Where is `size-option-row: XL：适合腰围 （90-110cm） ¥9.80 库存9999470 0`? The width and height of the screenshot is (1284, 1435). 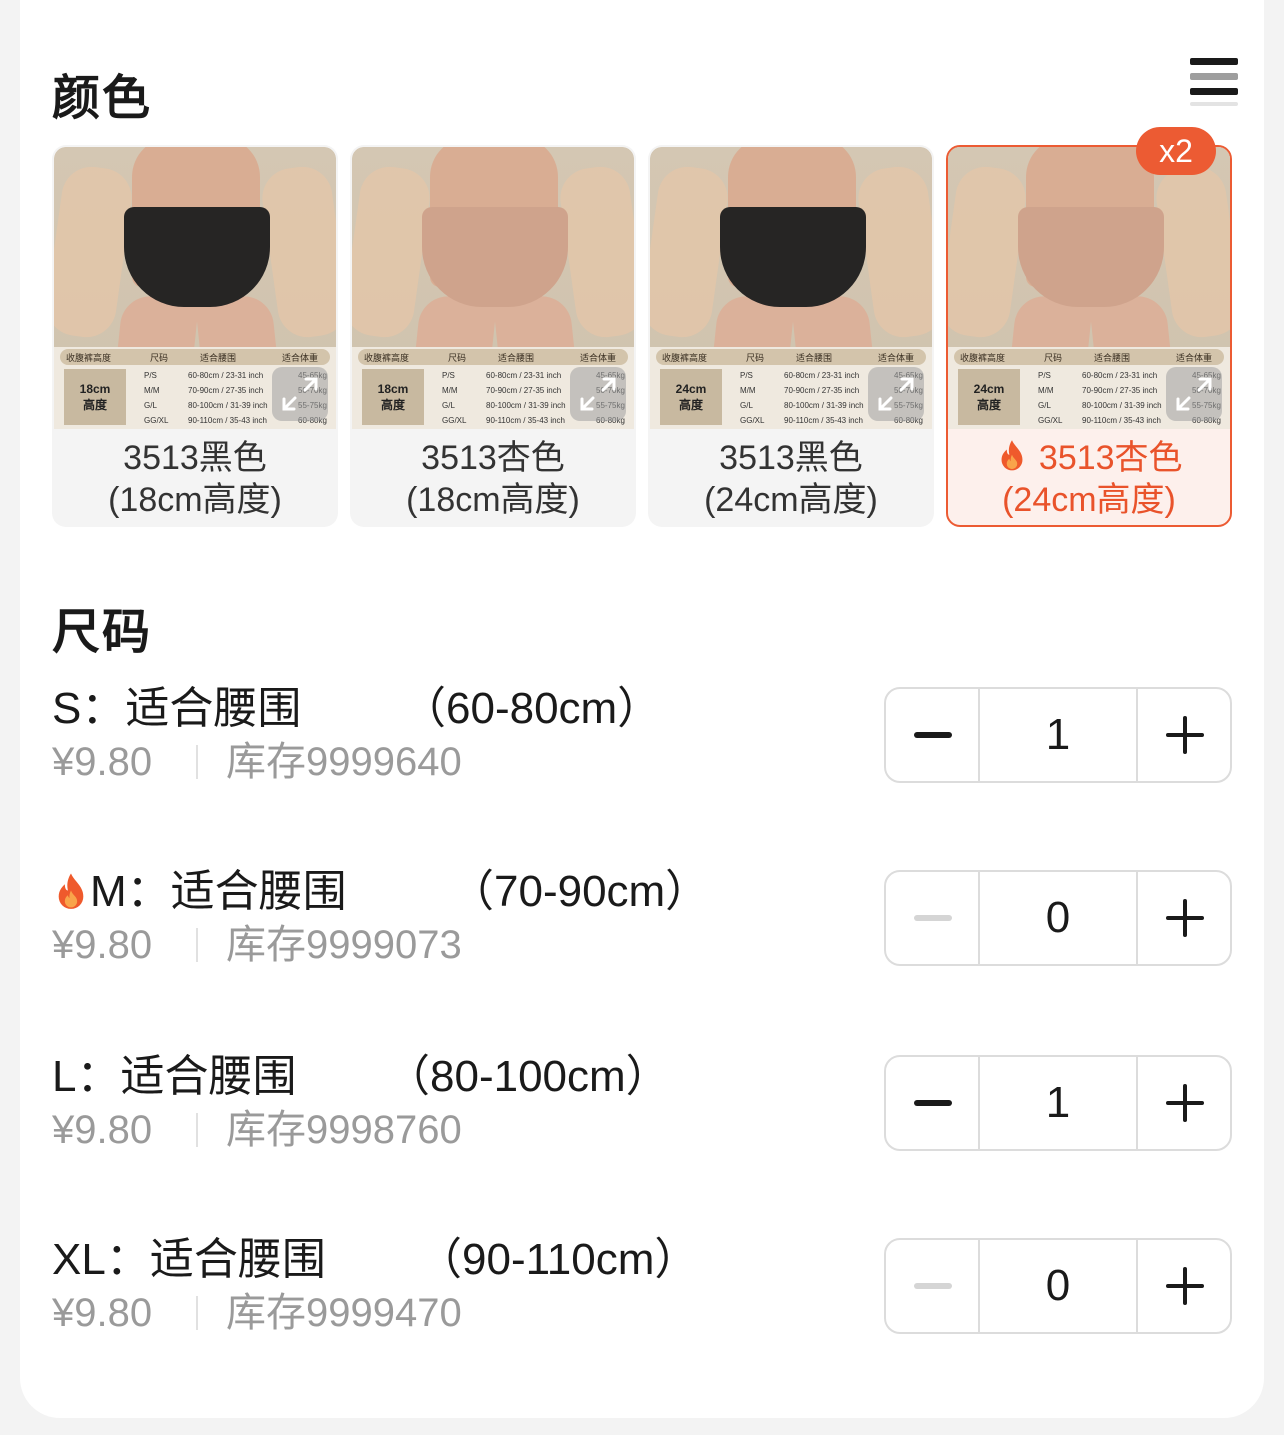
size-option-row: XL：适合腰围 （90-110cm） ¥9.80 库存9999470 0 is located at coordinates (642, 1284).